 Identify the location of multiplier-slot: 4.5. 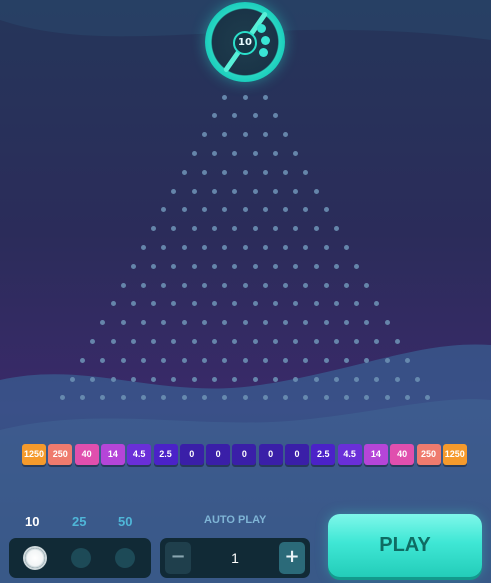
(139, 454).